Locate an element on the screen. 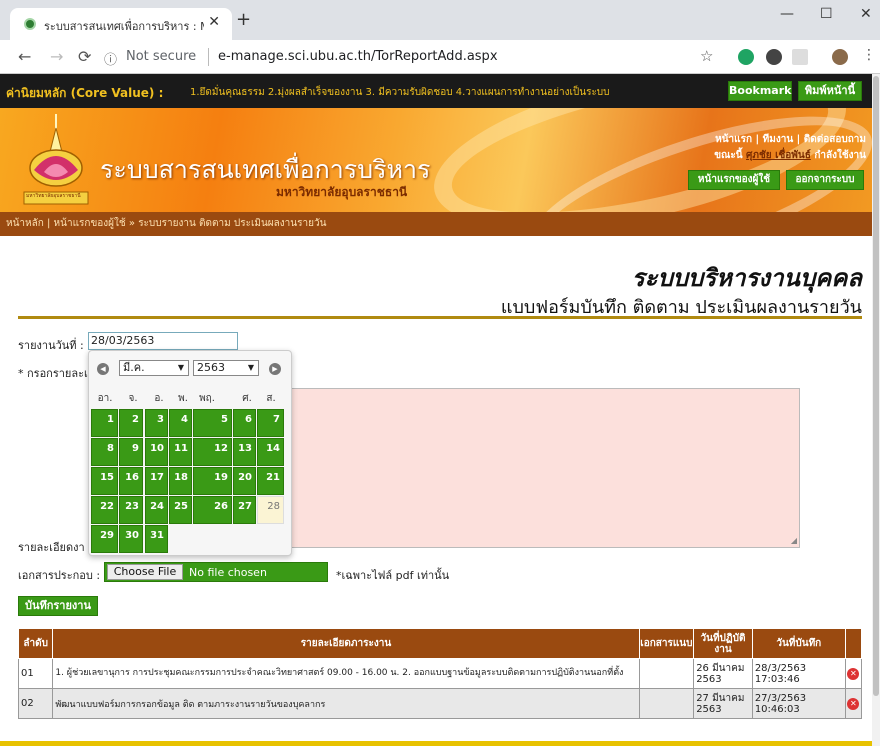 This screenshot has width=880, height=746. minimize-button: — is located at coordinates (787, 14).